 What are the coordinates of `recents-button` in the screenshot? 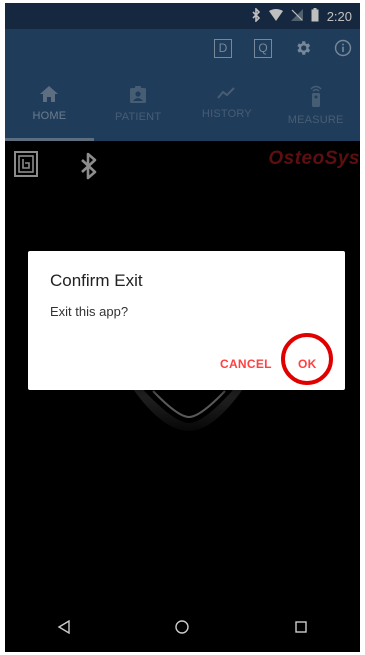 It's located at (301, 627).